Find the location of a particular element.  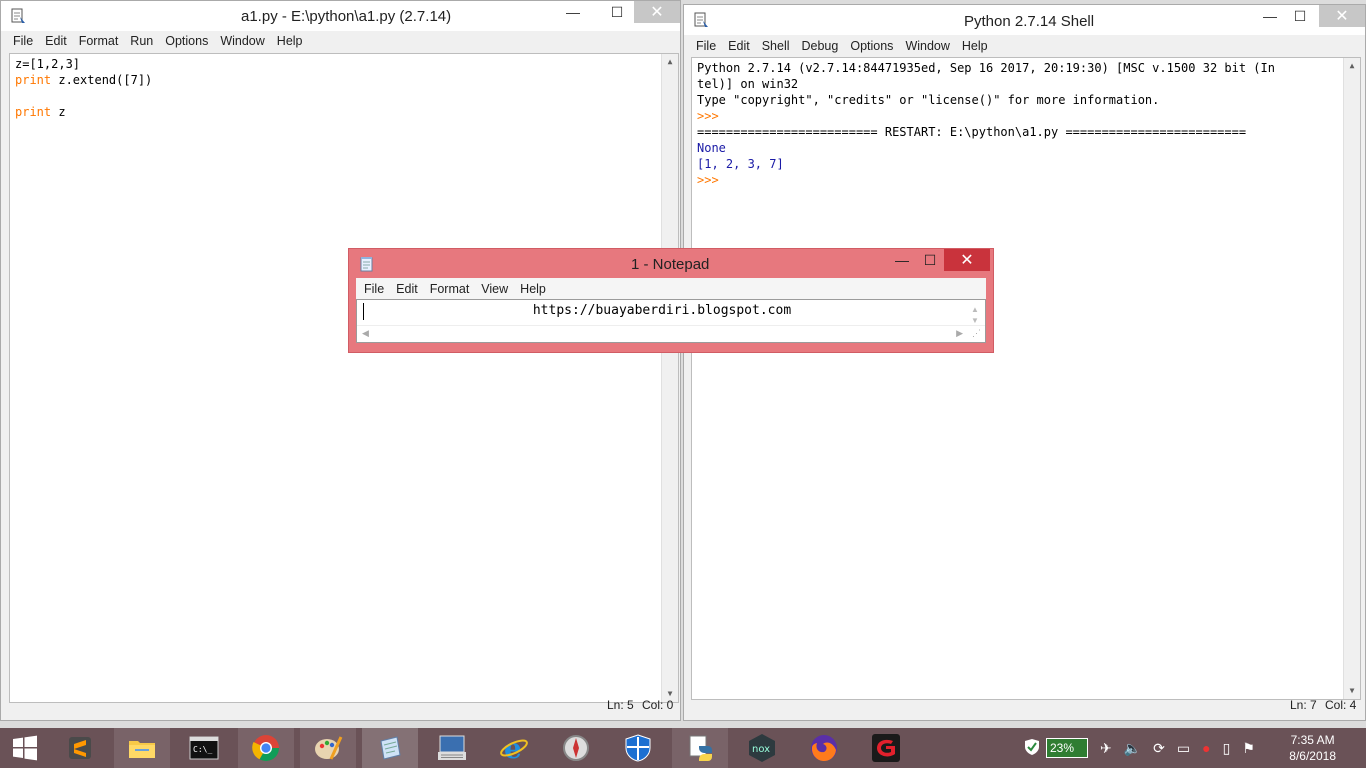

notepad-titlebar: 1 - Notepad — ☐ ✕ is located at coordinates (671, 264).